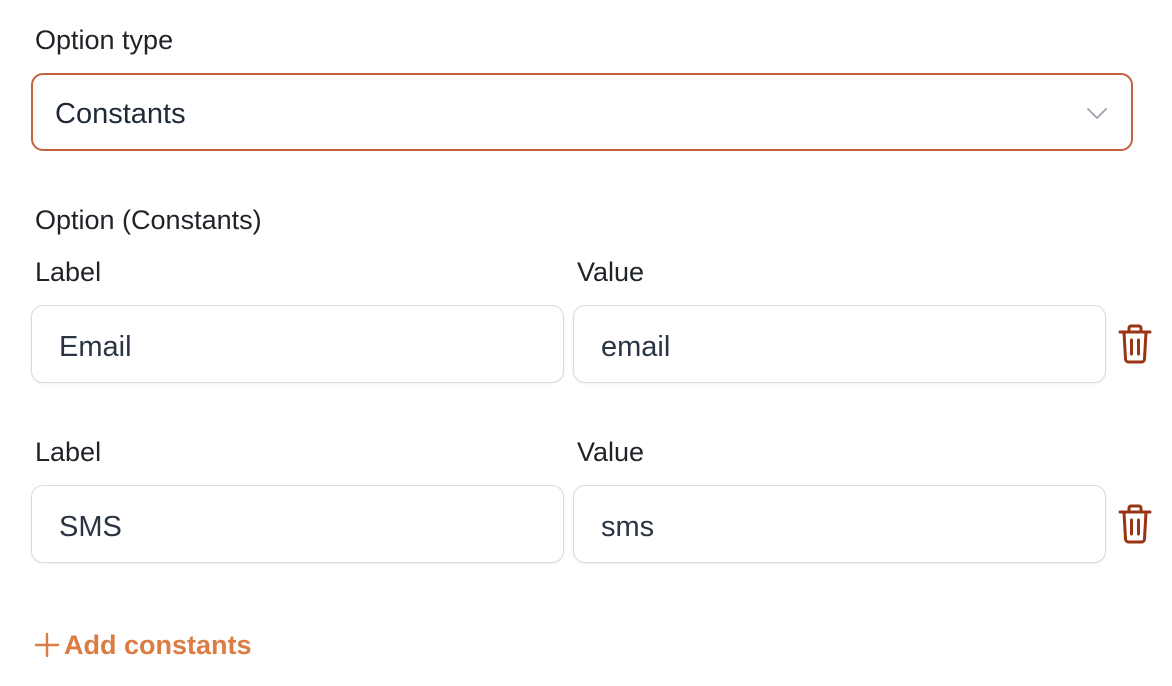  I want to click on option-type-select: Constants, so click(582, 112).